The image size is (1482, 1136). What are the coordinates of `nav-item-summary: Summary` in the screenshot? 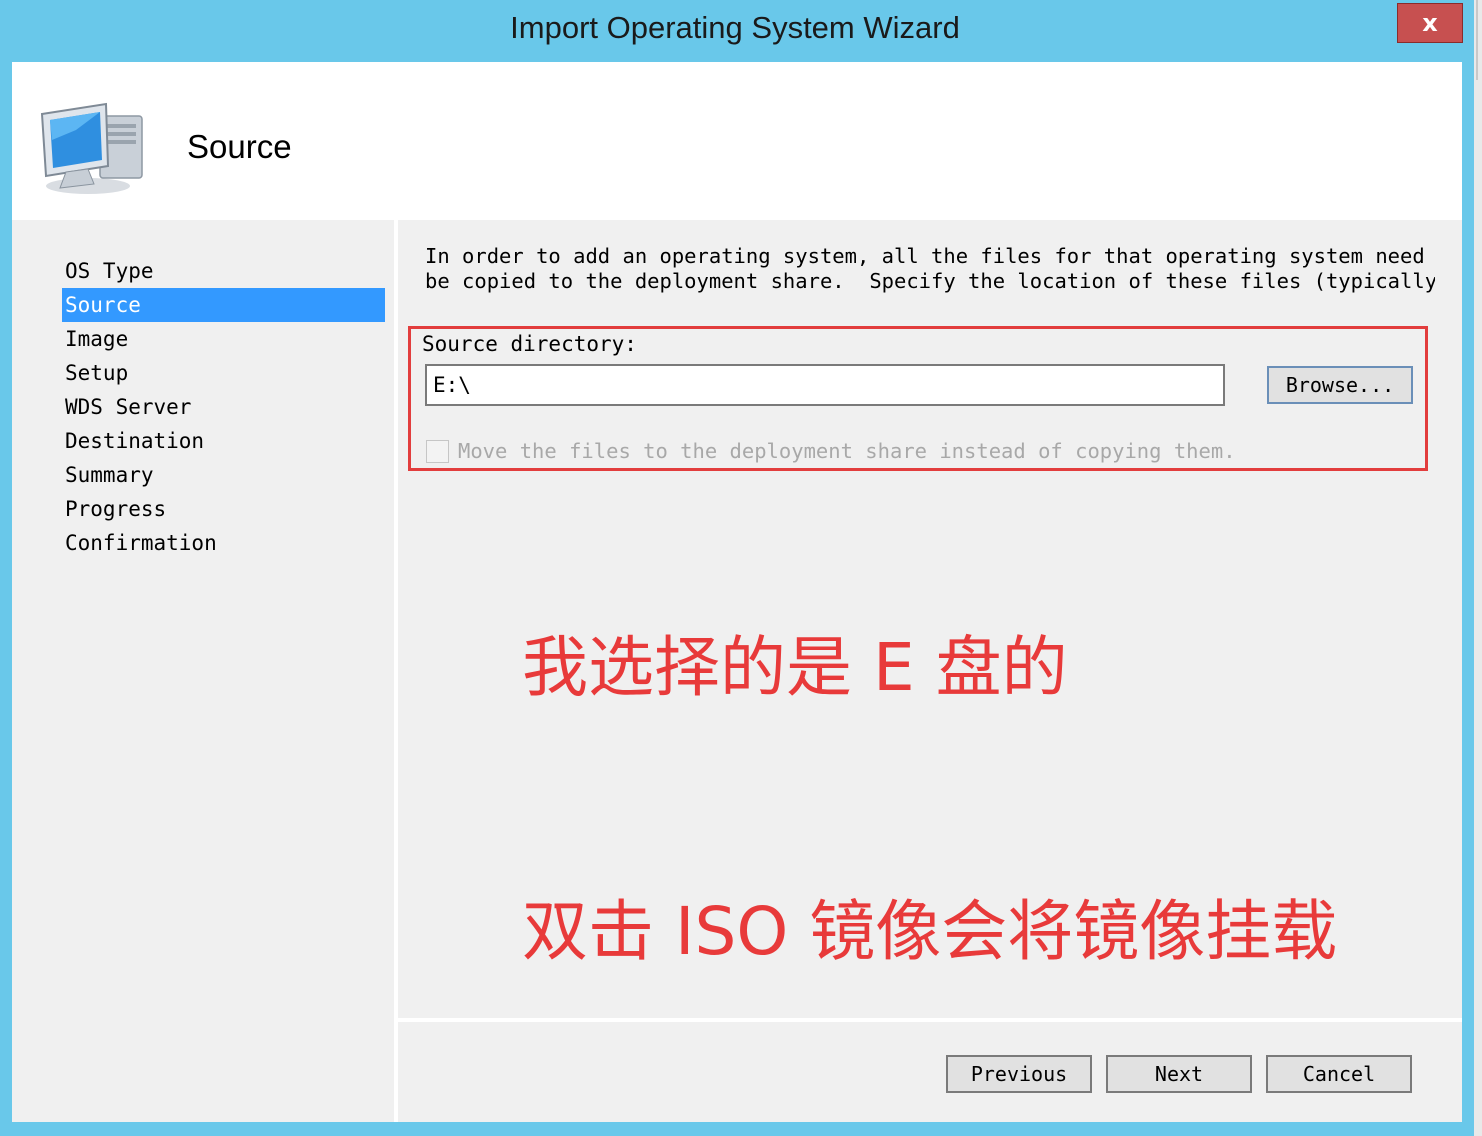 It's located at (223, 475).